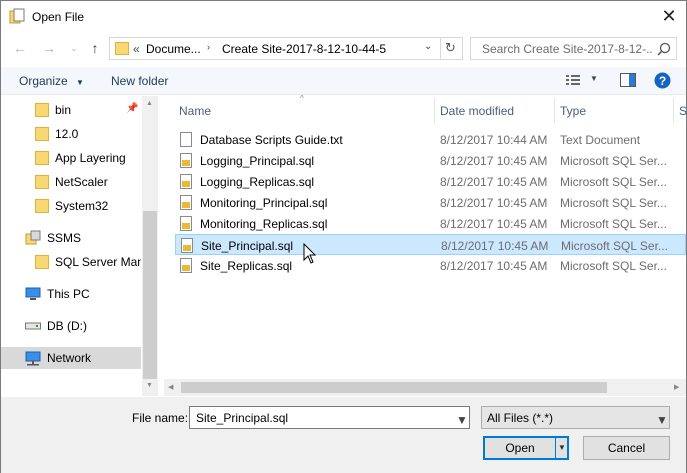  Describe the element at coordinates (520, 448) in the screenshot. I see `open-button-label: Open` at that location.